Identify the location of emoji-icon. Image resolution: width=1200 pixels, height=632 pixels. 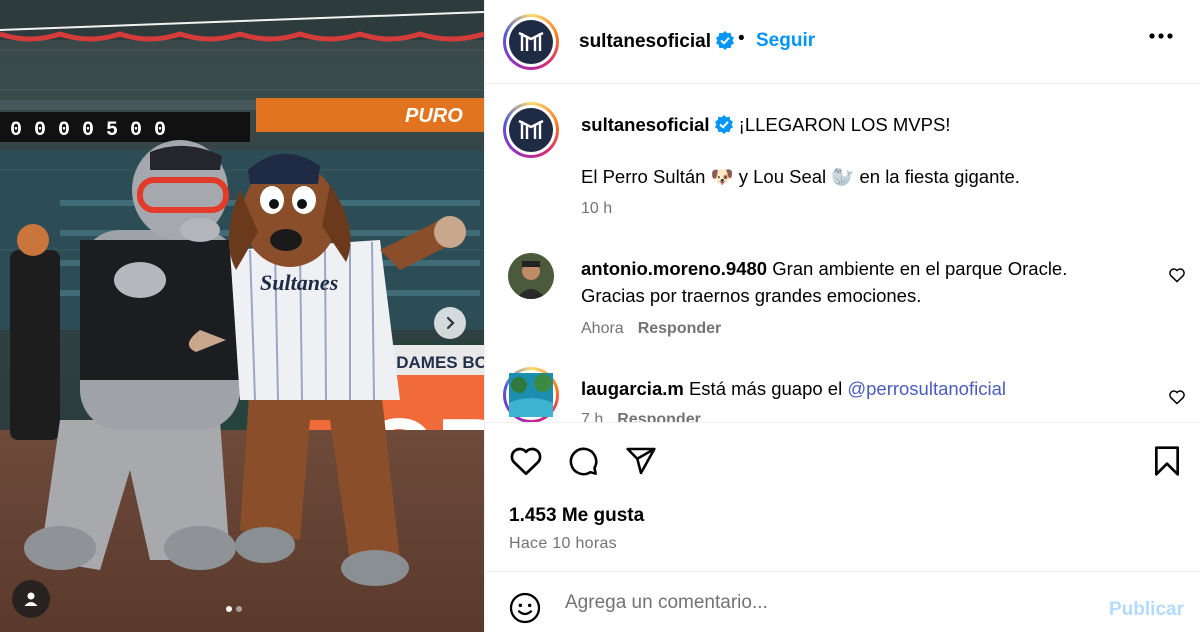
(525, 608).